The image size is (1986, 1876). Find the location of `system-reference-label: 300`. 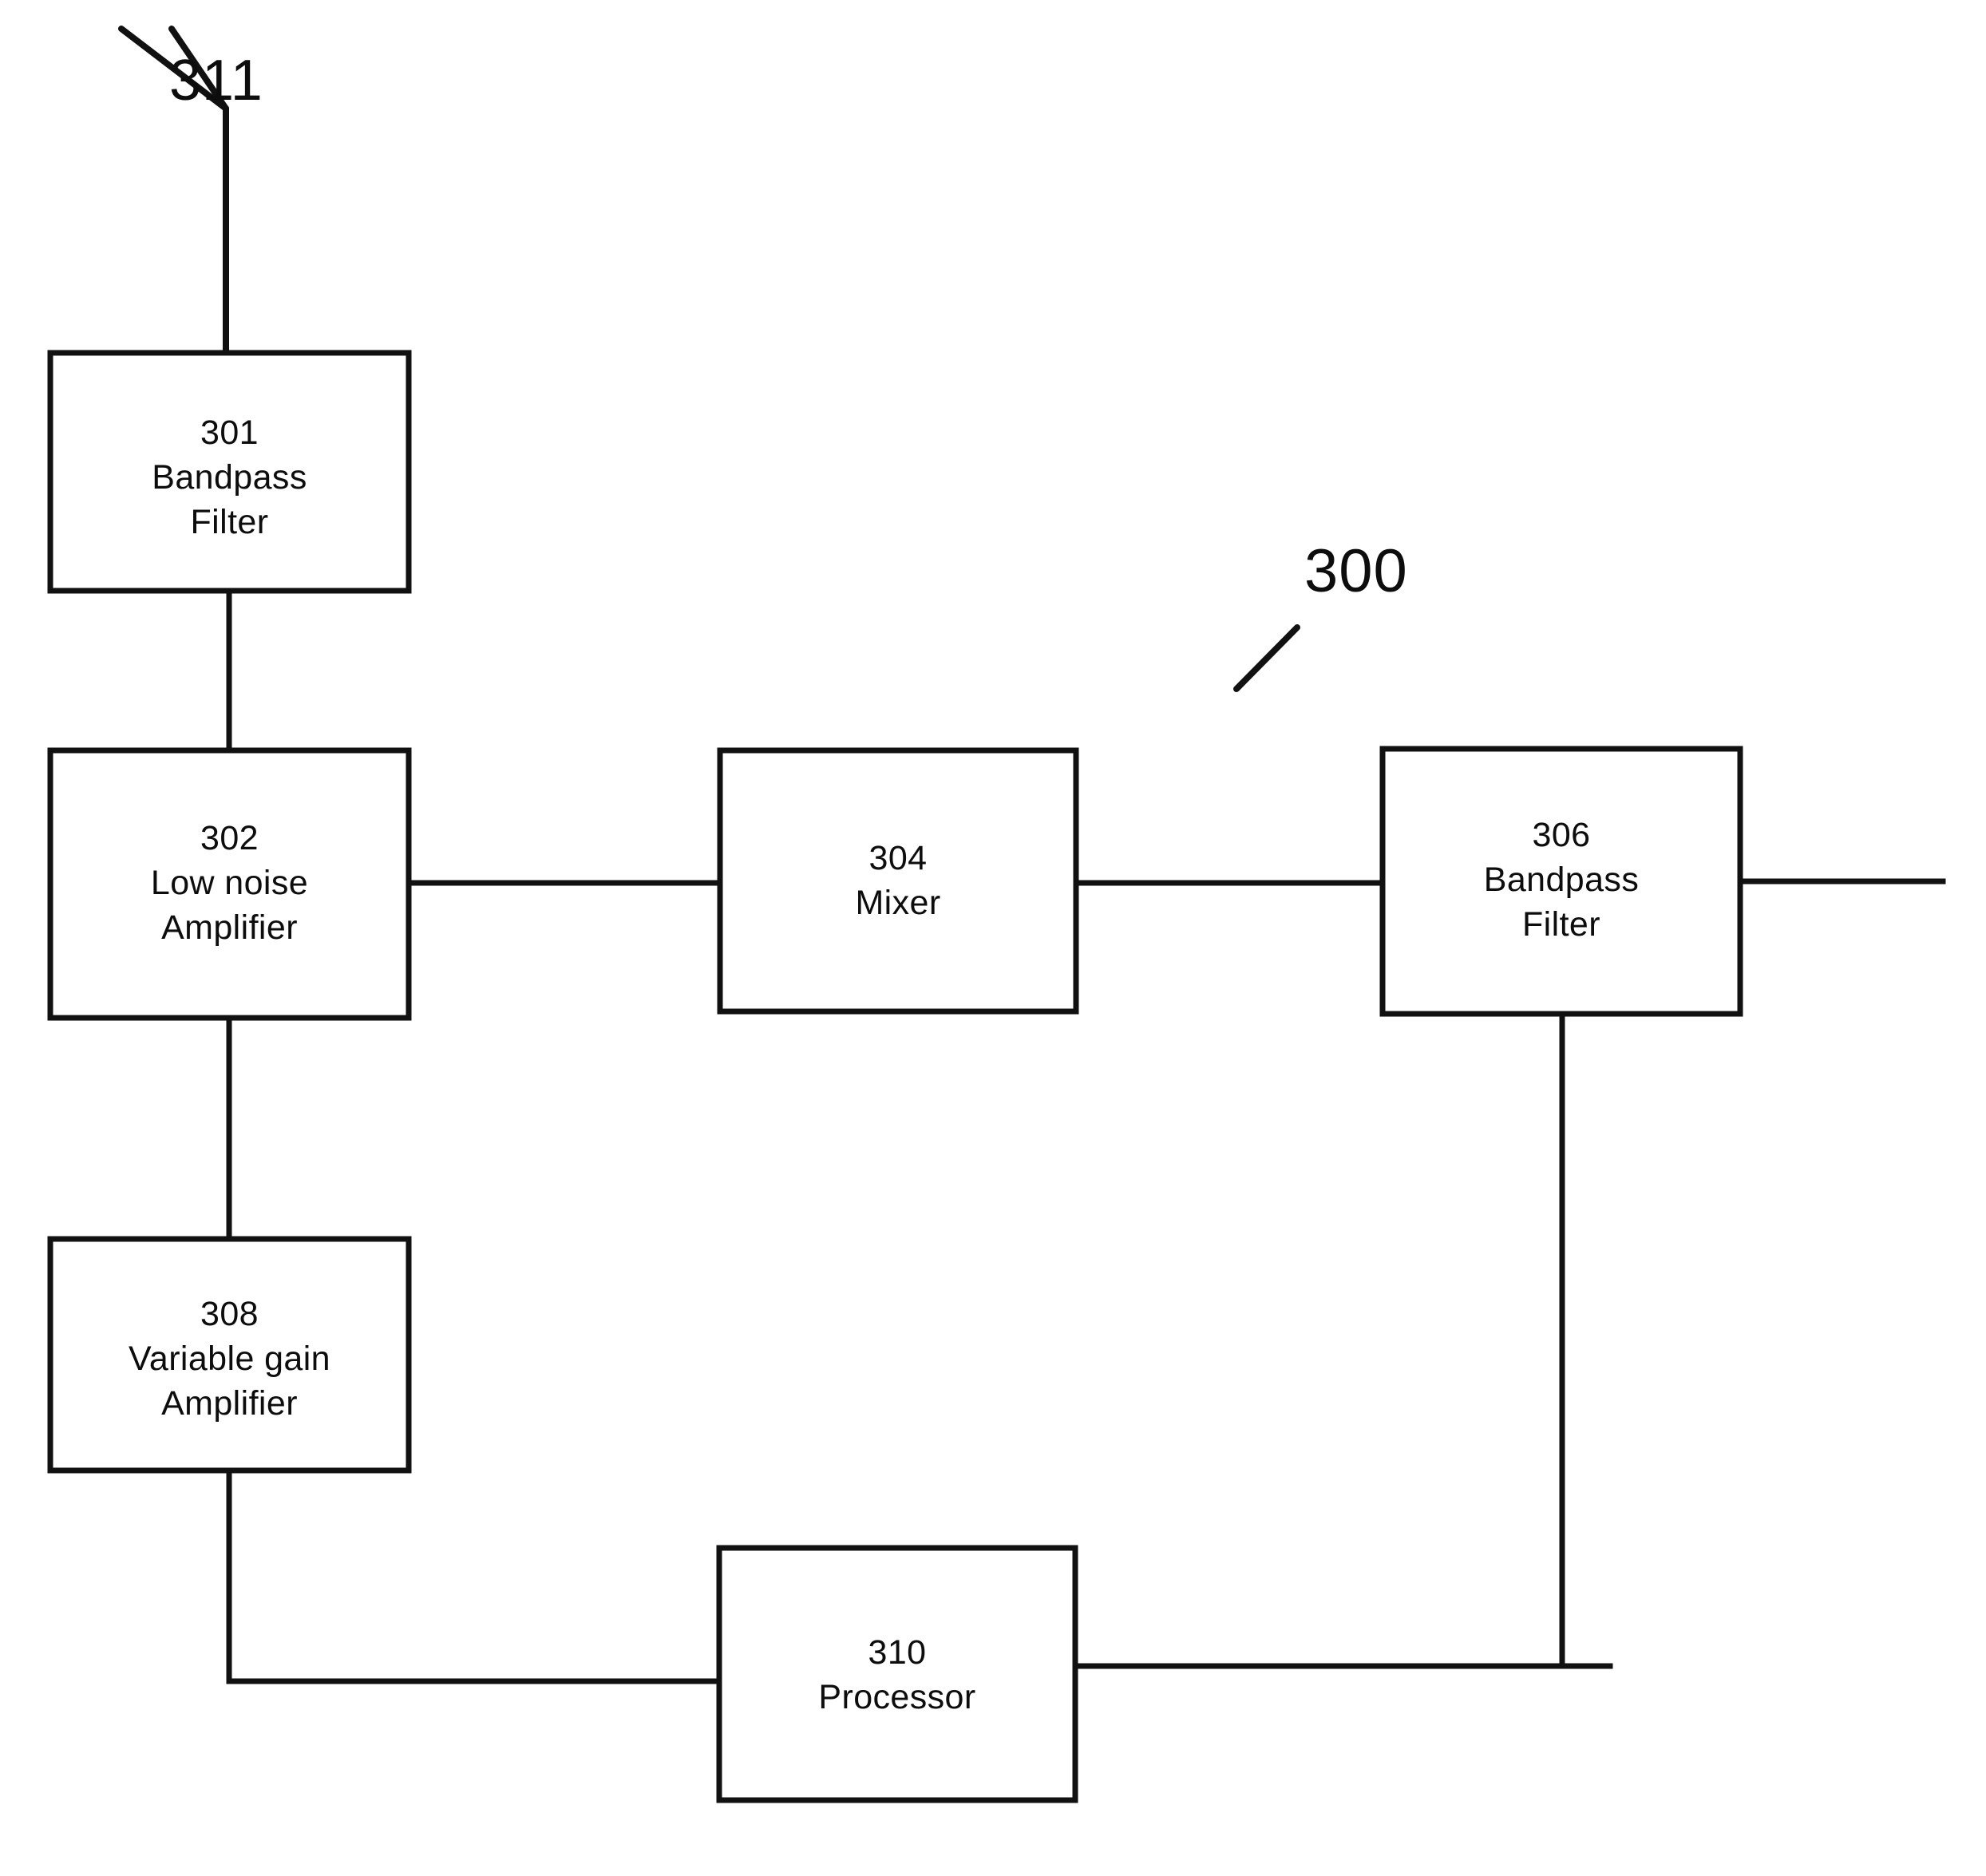

system-reference-label: 300 is located at coordinates (1356, 571).